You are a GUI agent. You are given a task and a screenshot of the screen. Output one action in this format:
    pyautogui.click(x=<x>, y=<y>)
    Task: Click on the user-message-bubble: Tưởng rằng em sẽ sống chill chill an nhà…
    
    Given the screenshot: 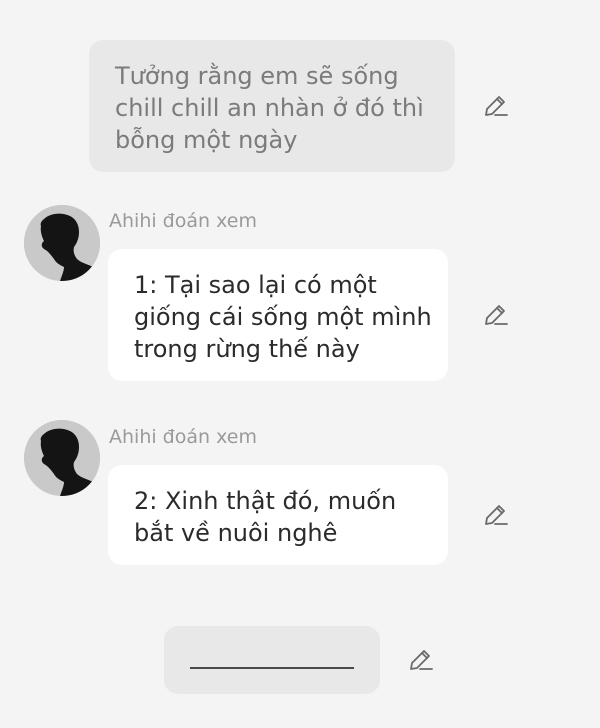 What is the action you would take?
    pyautogui.click(x=272, y=106)
    